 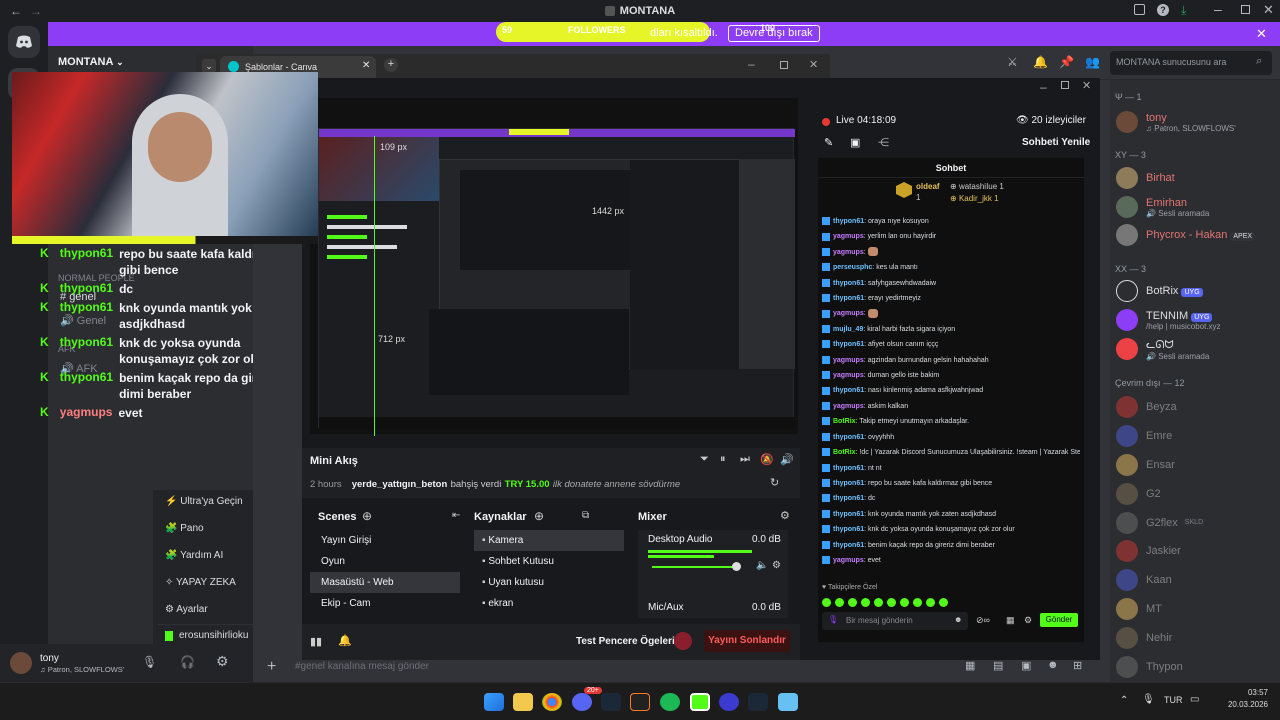 I want to click on scene-item: Oyun, so click(x=385, y=561).